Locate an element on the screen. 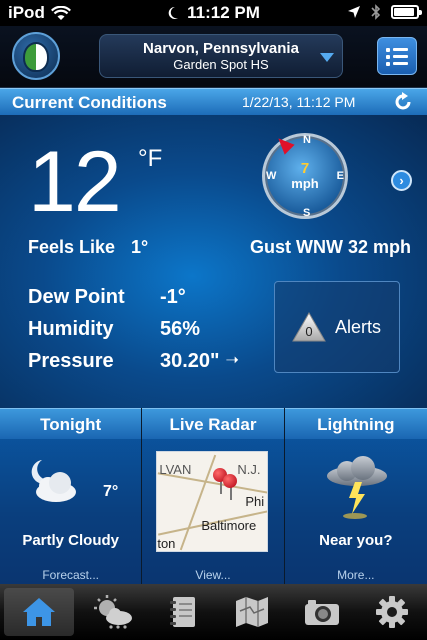  menu-button is located at coordinates (397, 56).